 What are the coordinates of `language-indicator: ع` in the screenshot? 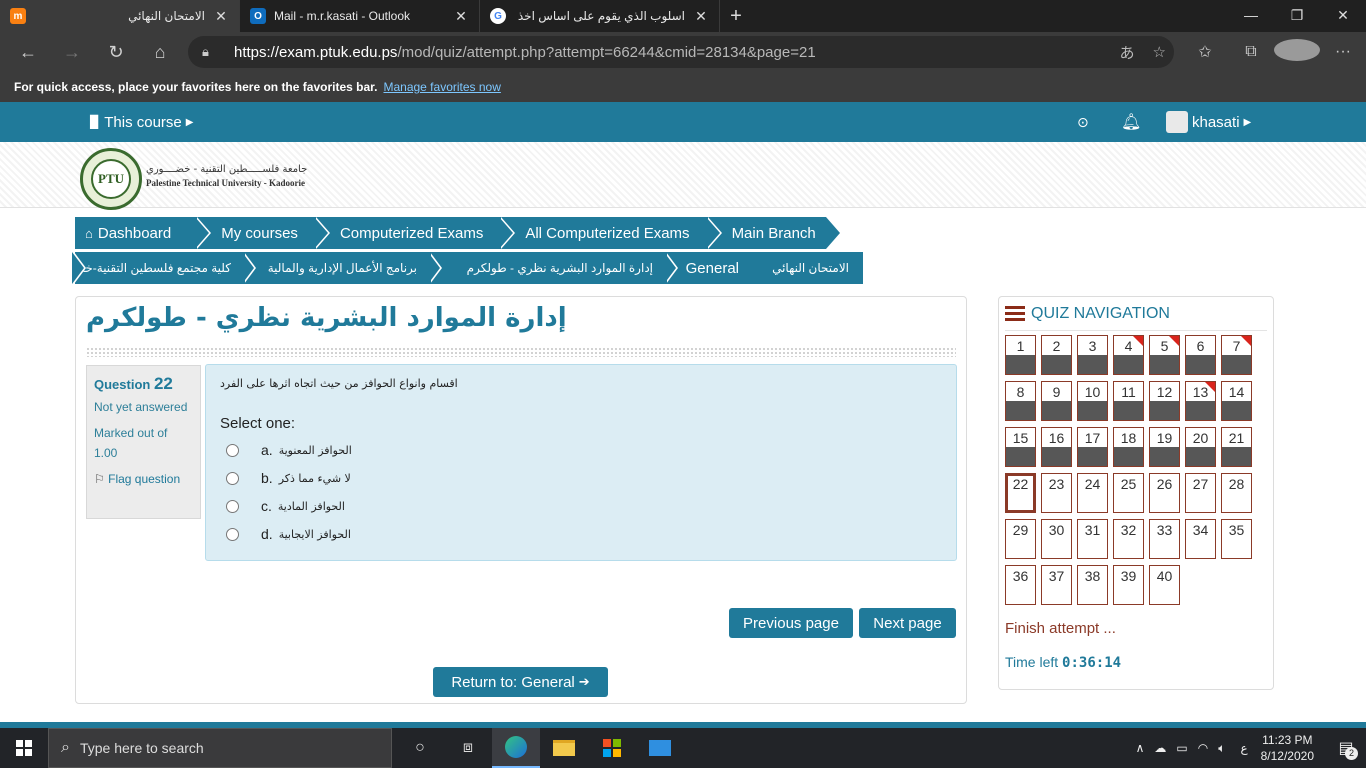 It's located at (1243, 748).